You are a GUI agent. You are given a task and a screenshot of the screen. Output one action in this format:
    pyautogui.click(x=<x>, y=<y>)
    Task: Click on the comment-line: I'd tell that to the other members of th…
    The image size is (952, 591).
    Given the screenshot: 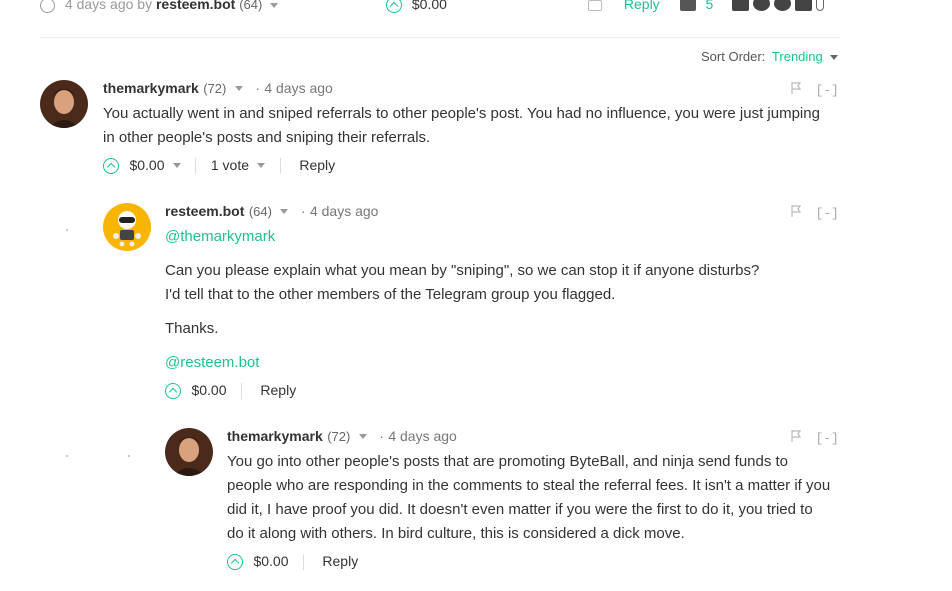 What is the action you would take?
    pyautogui.click(x=390, y=294)
    